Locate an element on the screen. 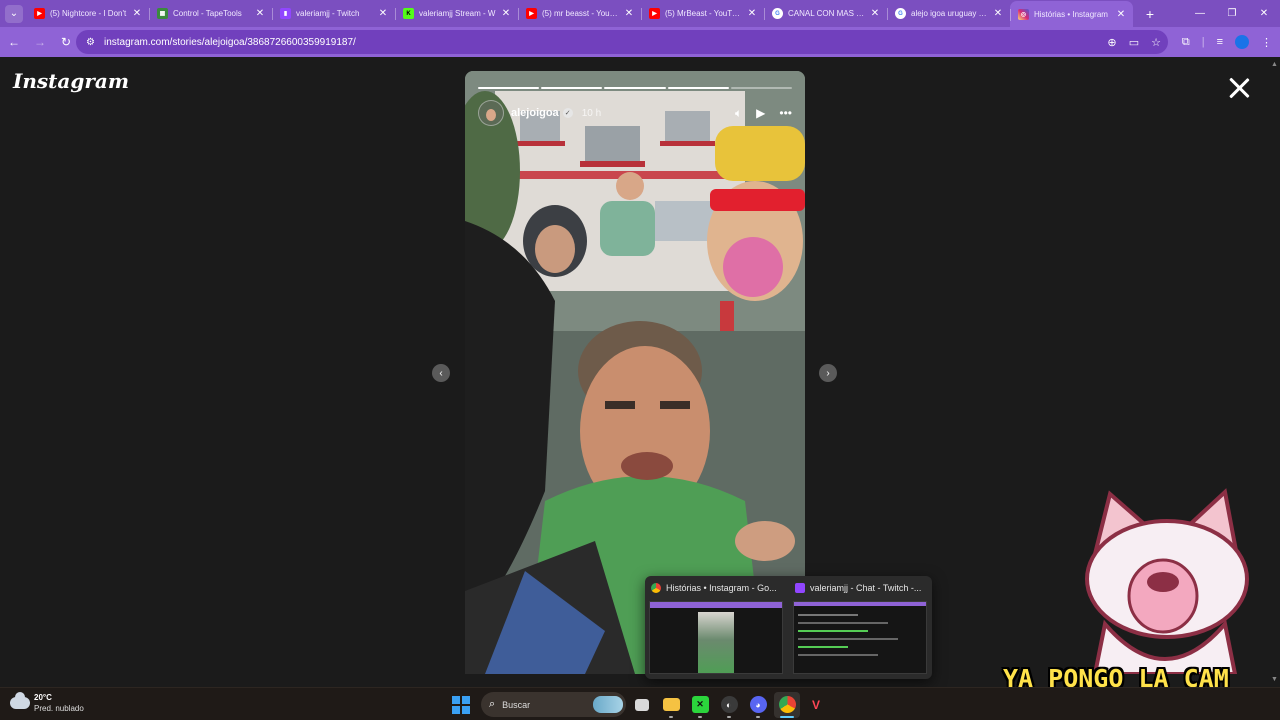 This screenshot has height=720, width=1280. next-story-icon: › is located at coordinates (828, 373).